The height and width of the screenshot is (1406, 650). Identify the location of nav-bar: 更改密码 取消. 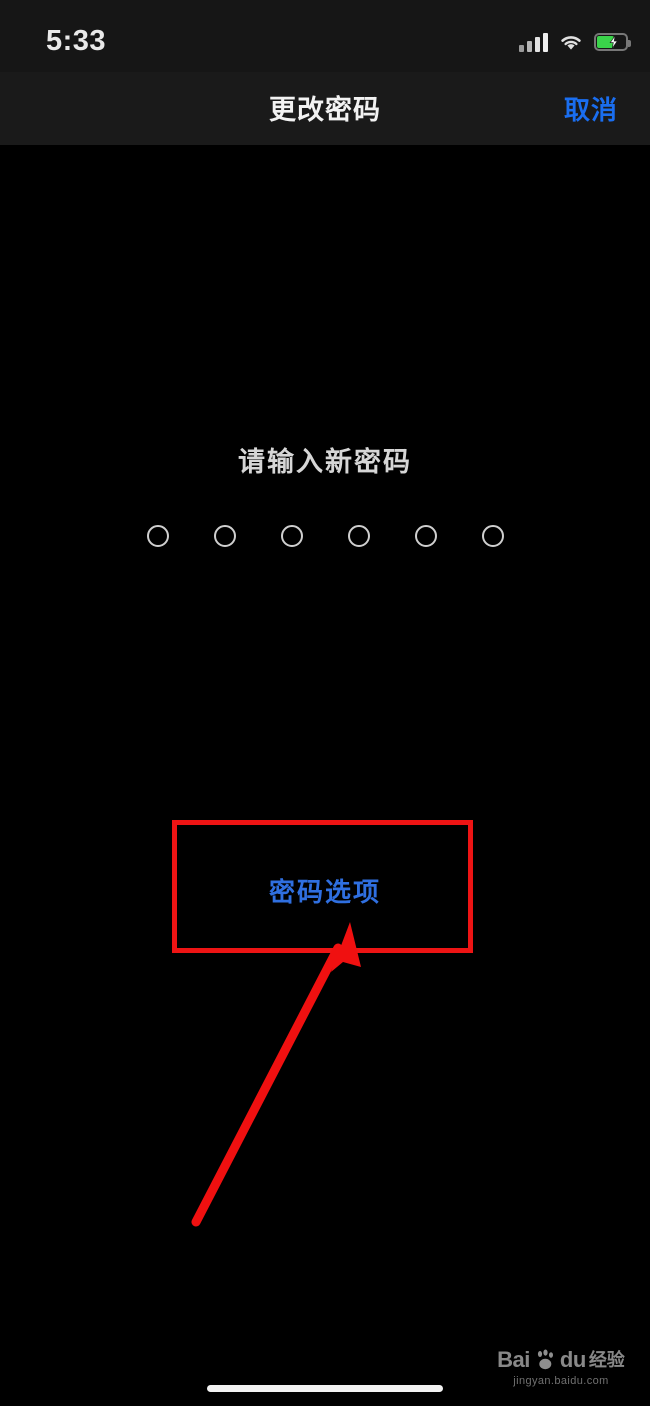
(325, 108).